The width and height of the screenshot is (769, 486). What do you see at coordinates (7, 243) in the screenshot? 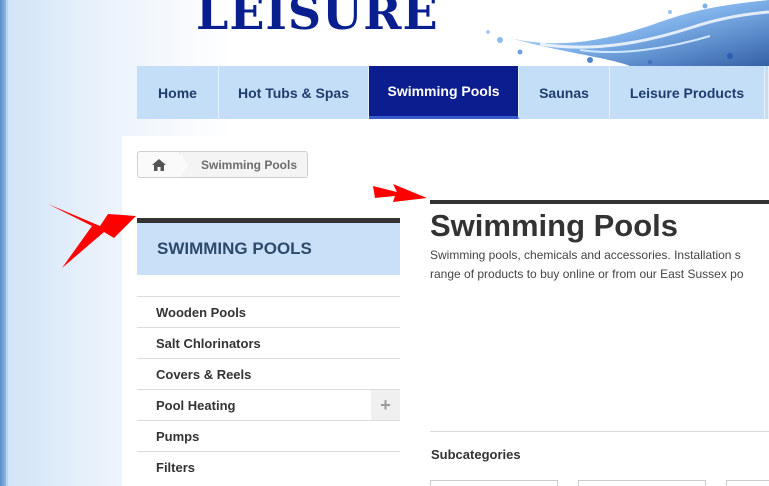
I see `window-left-edge-highlight` at bounding box center [7, 243].